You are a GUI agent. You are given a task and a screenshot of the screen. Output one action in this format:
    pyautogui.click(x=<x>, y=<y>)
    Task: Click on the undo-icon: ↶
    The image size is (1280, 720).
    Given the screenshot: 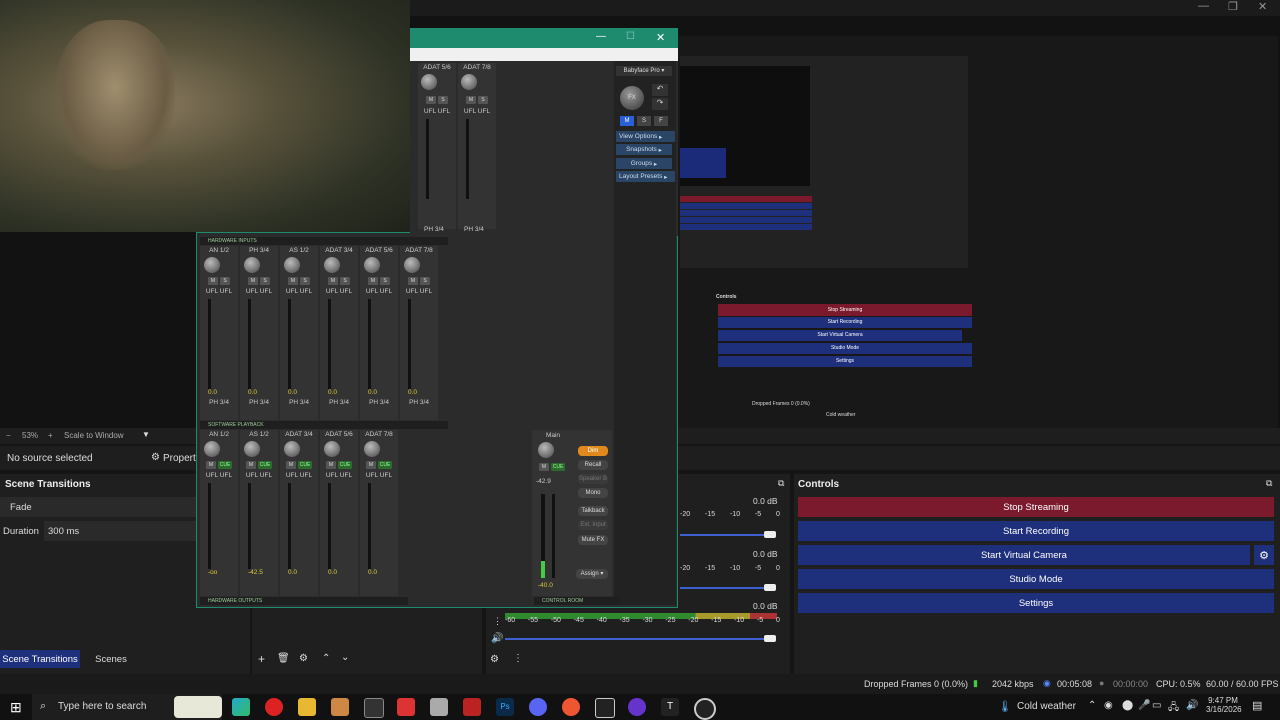 What is the action you would take?
    pyautogui.click(x=660, y=90)
    